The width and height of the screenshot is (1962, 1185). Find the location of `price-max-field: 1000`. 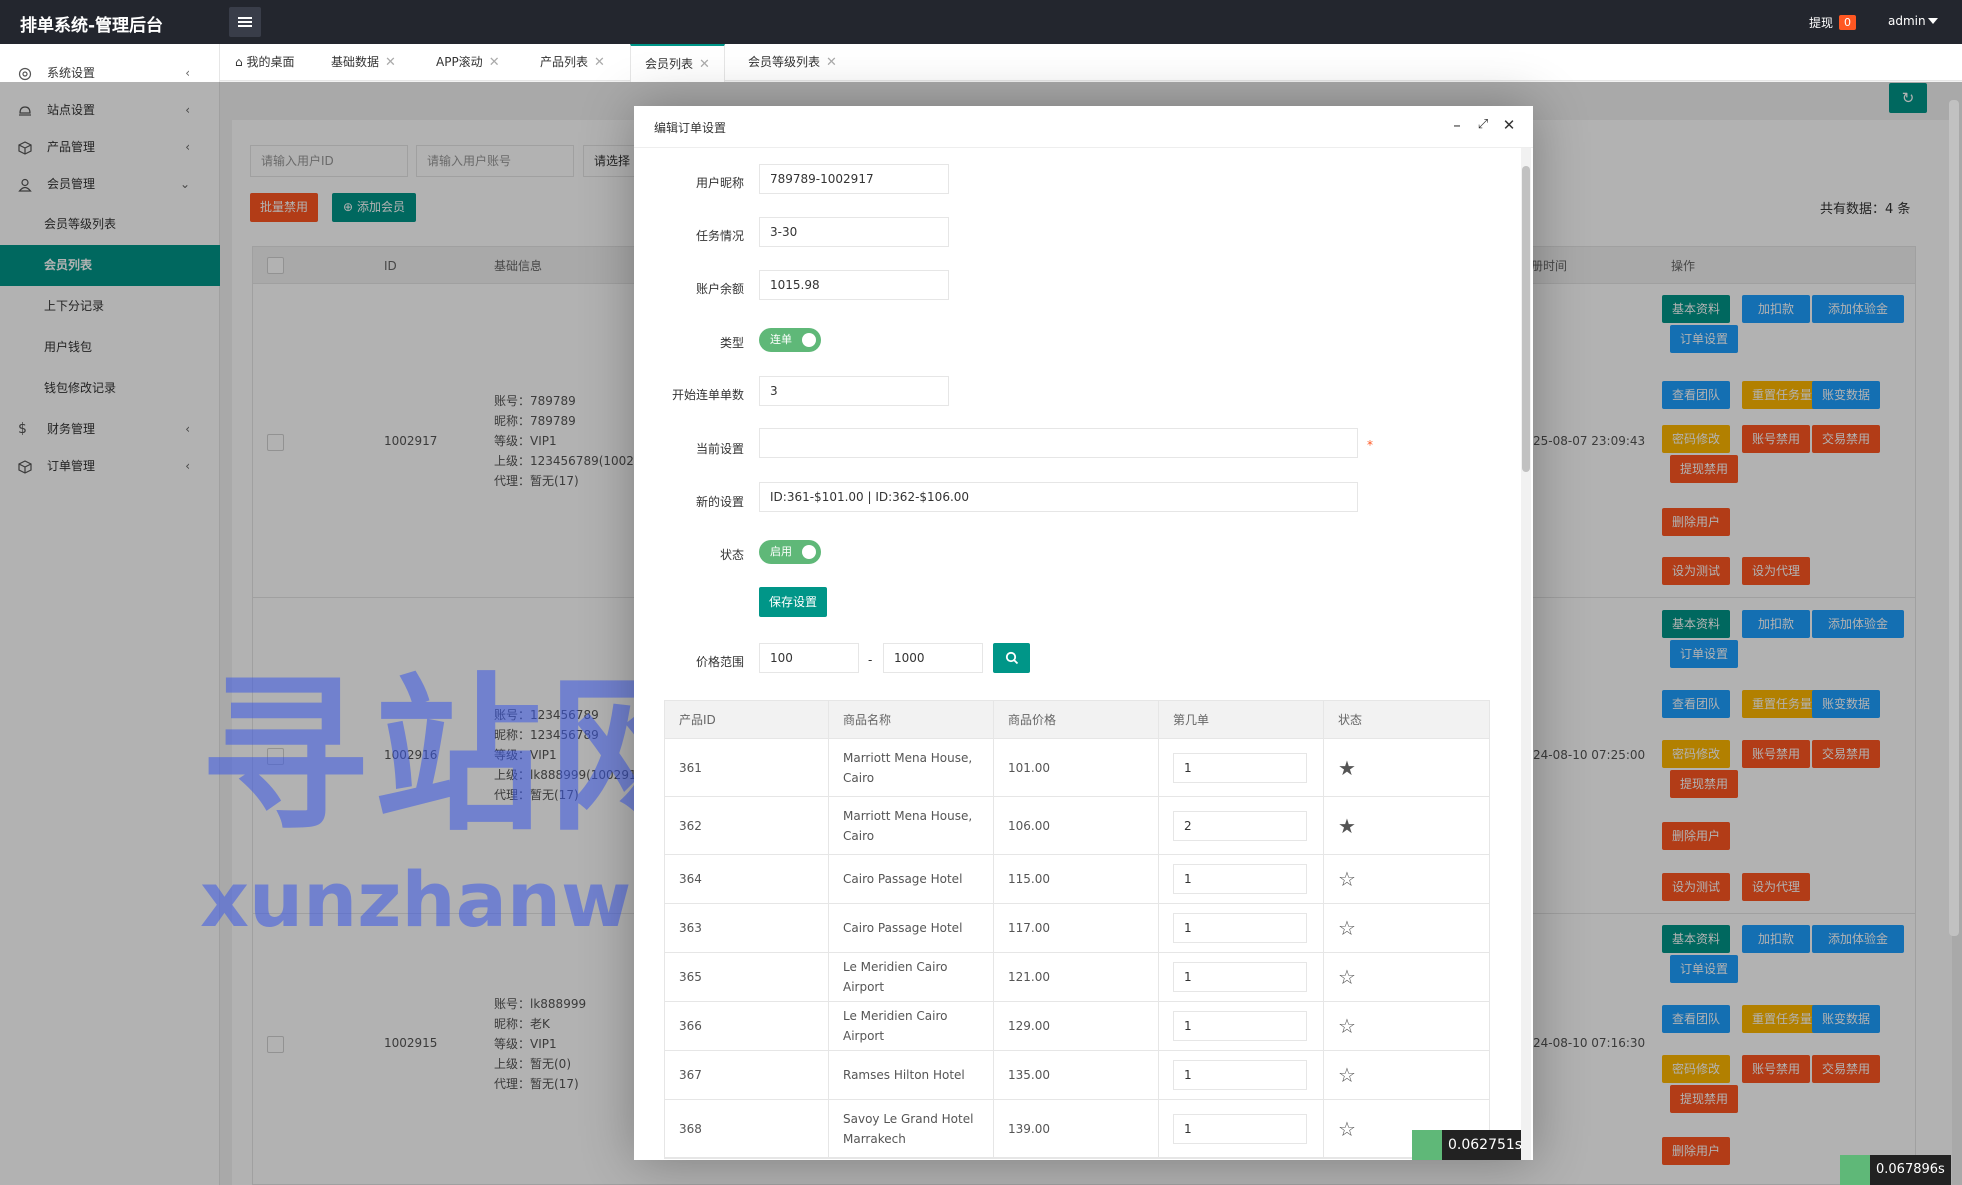

price-max-field: 1000 is located at coordinates (933, 658).